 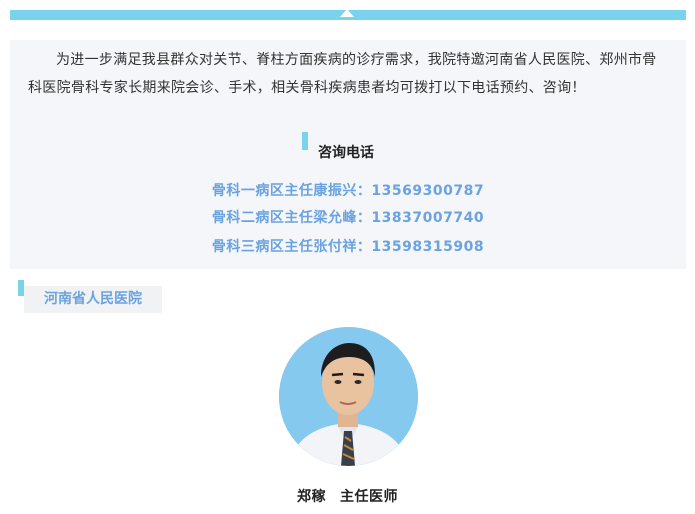 What do you see at coordinates (369, 497) in the screenshot?
I see `doctor-title: 主任医师` at bounding box center [369, 497].